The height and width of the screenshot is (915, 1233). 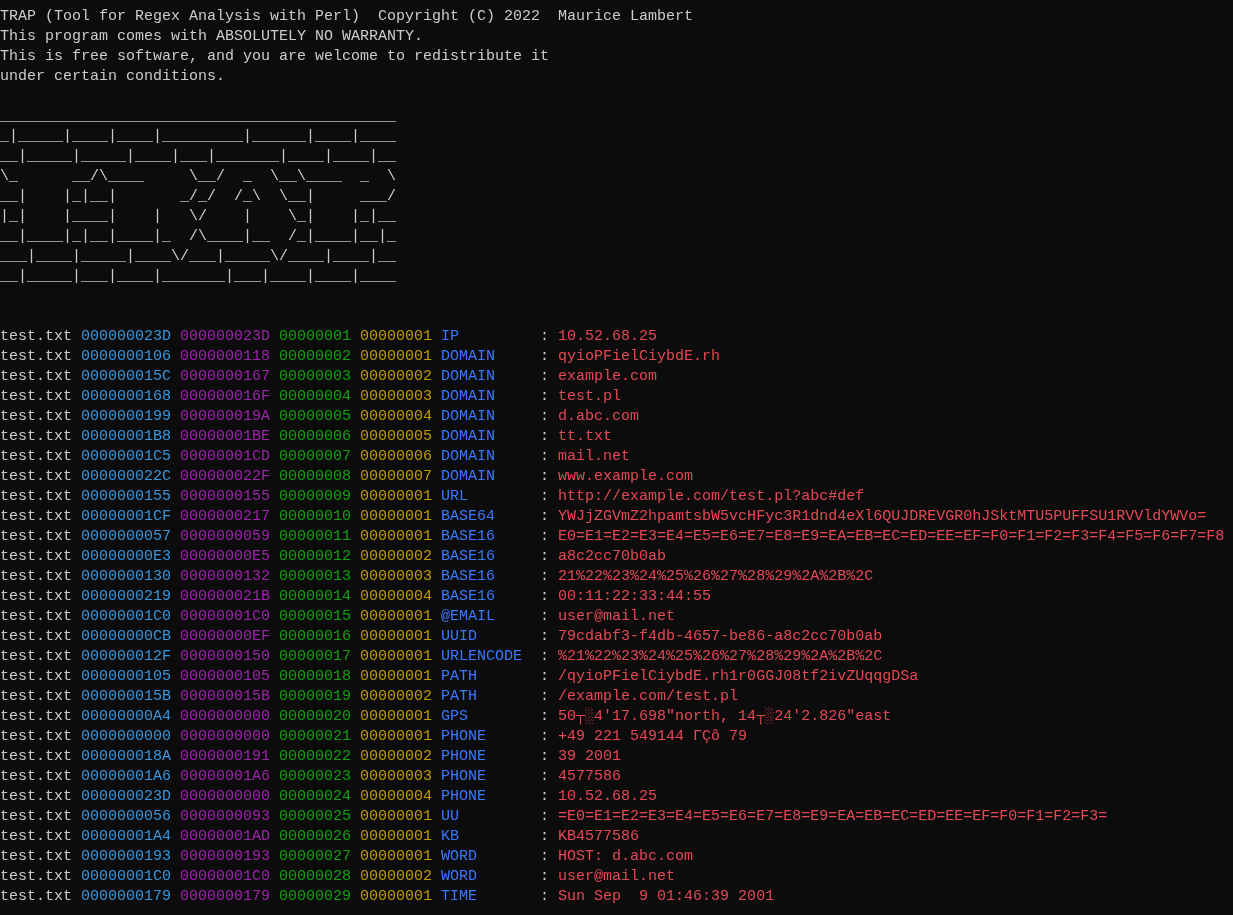 I want to click on match-value-cell: 50┬░4'17.698"north, 14┬░24'2.826"east, so click(x=725, y=717).